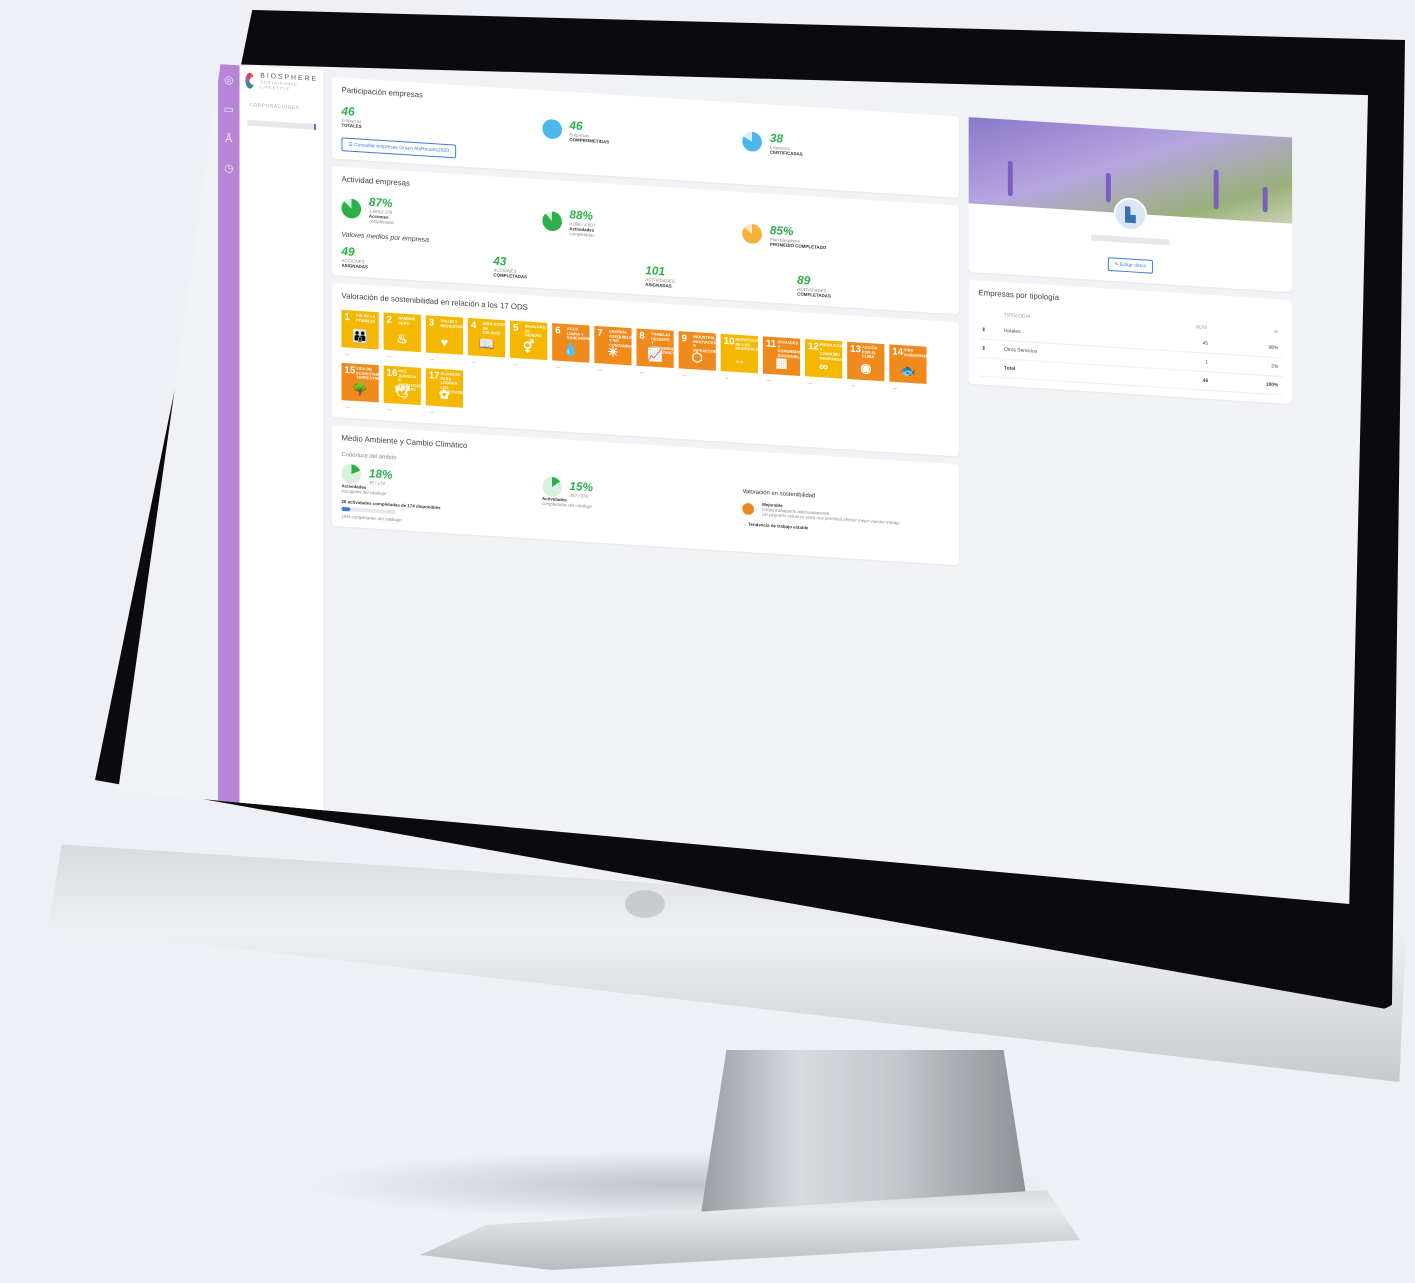 Image resolution: width=1415 pixels, height=1283 pixels. I want to click on ods-tile-5: 5 IGUALDAD DE GÉNERO ⚥ →, so click(529, 345).